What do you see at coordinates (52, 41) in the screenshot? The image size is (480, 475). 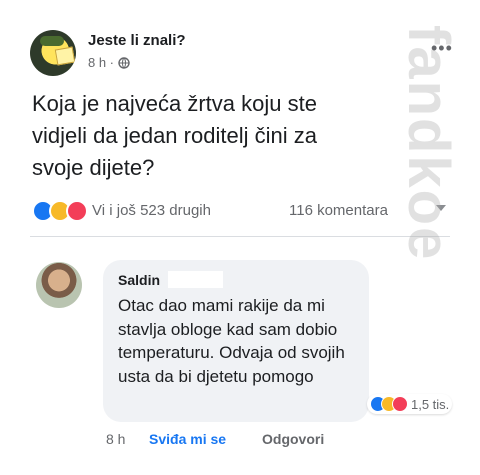 I see `avatar-hat-shape` at bounding box center [52, 41].